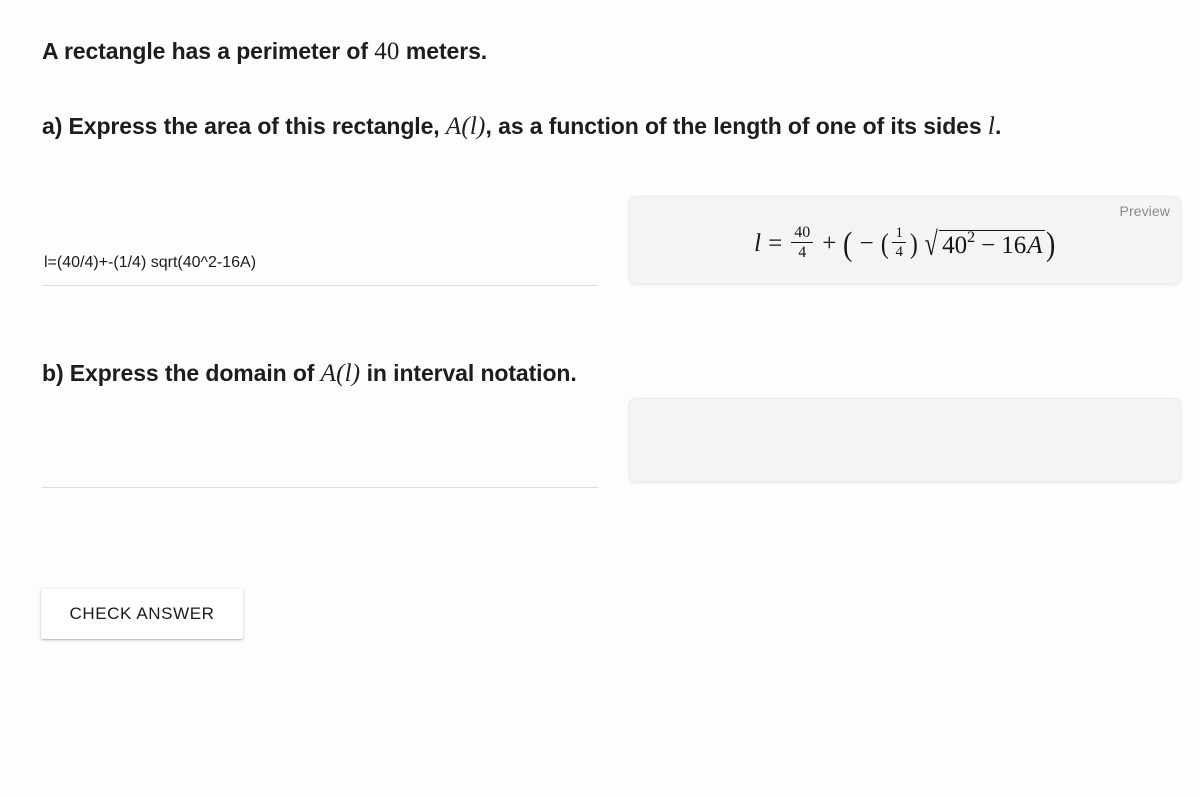 Image resolution: width=1200 pixels, height=797 pixels. What do you see at coordinates (181, 373) in the screenshot?
I see `part-b-text-1: b) Express the domain of` at bounding box center [181, 373].